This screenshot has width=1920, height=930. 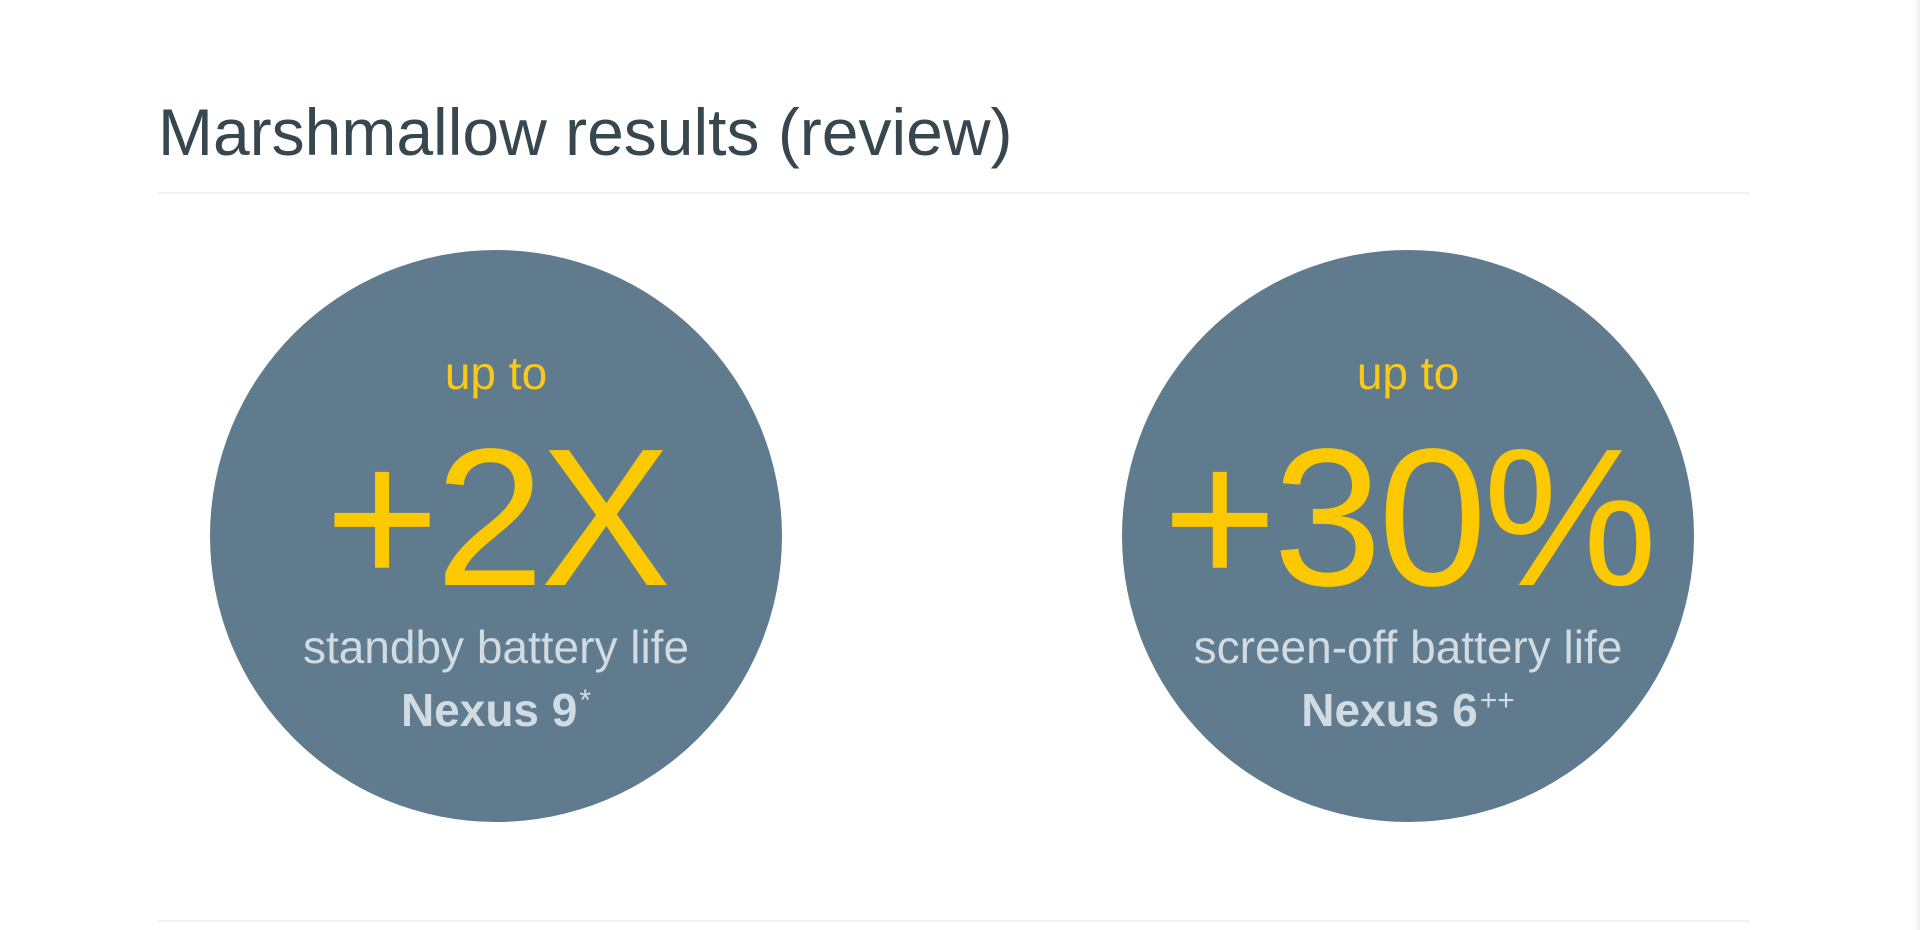 What do you see at coordinates (1917, 465) in the screenshot?
I see `window-edge` at bounding box center [1917, 465].